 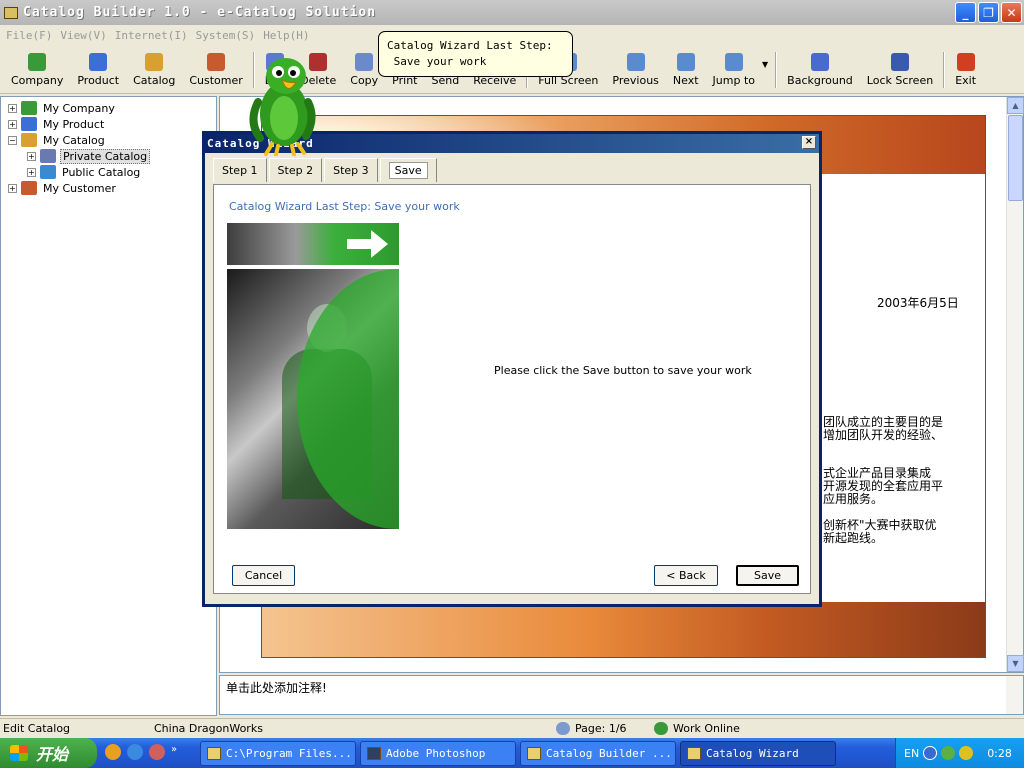 I want to click on tree-node-label: My Company, so click(x=79, y=108).